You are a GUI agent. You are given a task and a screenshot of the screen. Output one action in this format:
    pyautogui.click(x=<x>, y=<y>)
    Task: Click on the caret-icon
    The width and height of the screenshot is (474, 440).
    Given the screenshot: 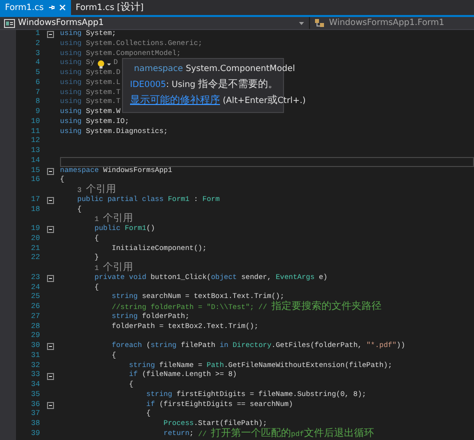 What is the action you would take?
    pyautogui.click(x=301, y=23)
    